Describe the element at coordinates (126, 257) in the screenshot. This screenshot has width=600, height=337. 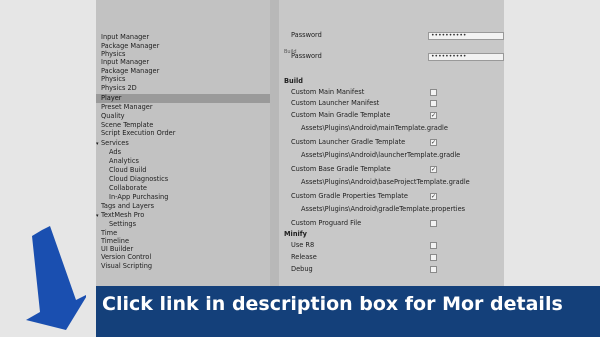
I see `sidebar-item-label: Version Control` at that location.